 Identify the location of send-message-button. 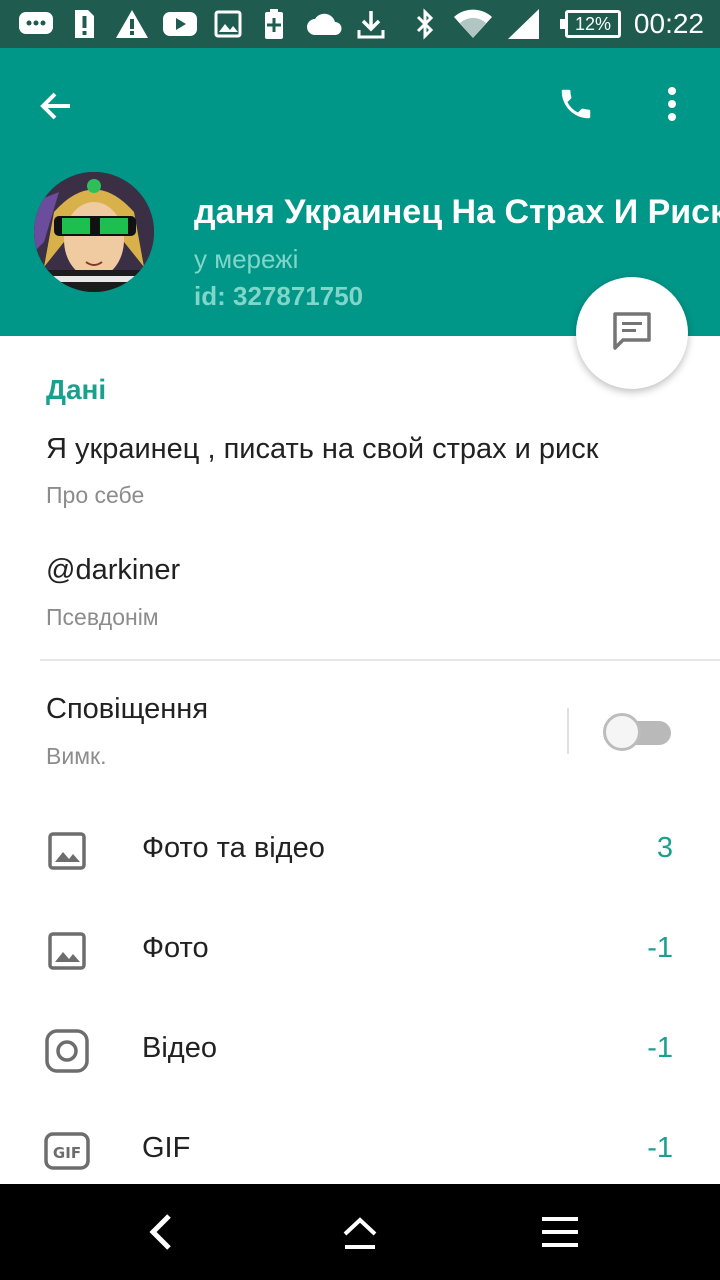
(632, 333).